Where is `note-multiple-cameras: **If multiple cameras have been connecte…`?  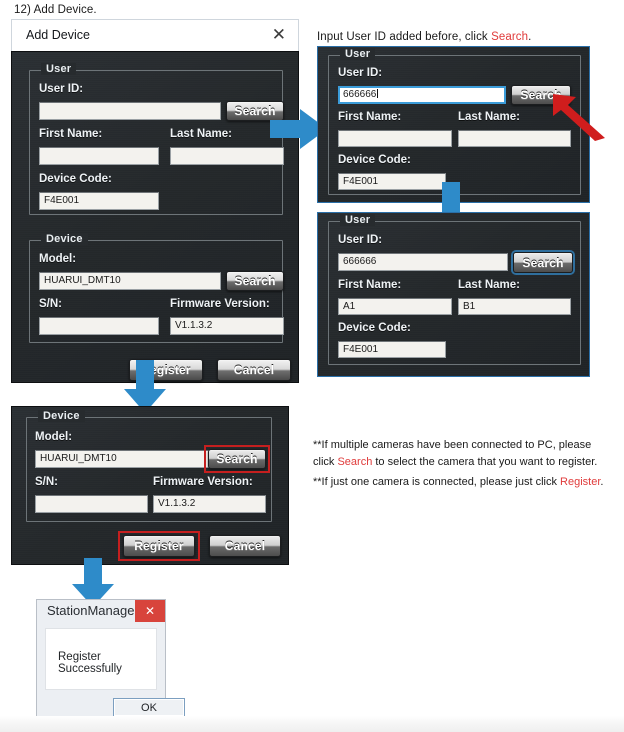 note-multiple-cameras: **If multiple cameras have been connecte… is located at coordinates (463, 454).